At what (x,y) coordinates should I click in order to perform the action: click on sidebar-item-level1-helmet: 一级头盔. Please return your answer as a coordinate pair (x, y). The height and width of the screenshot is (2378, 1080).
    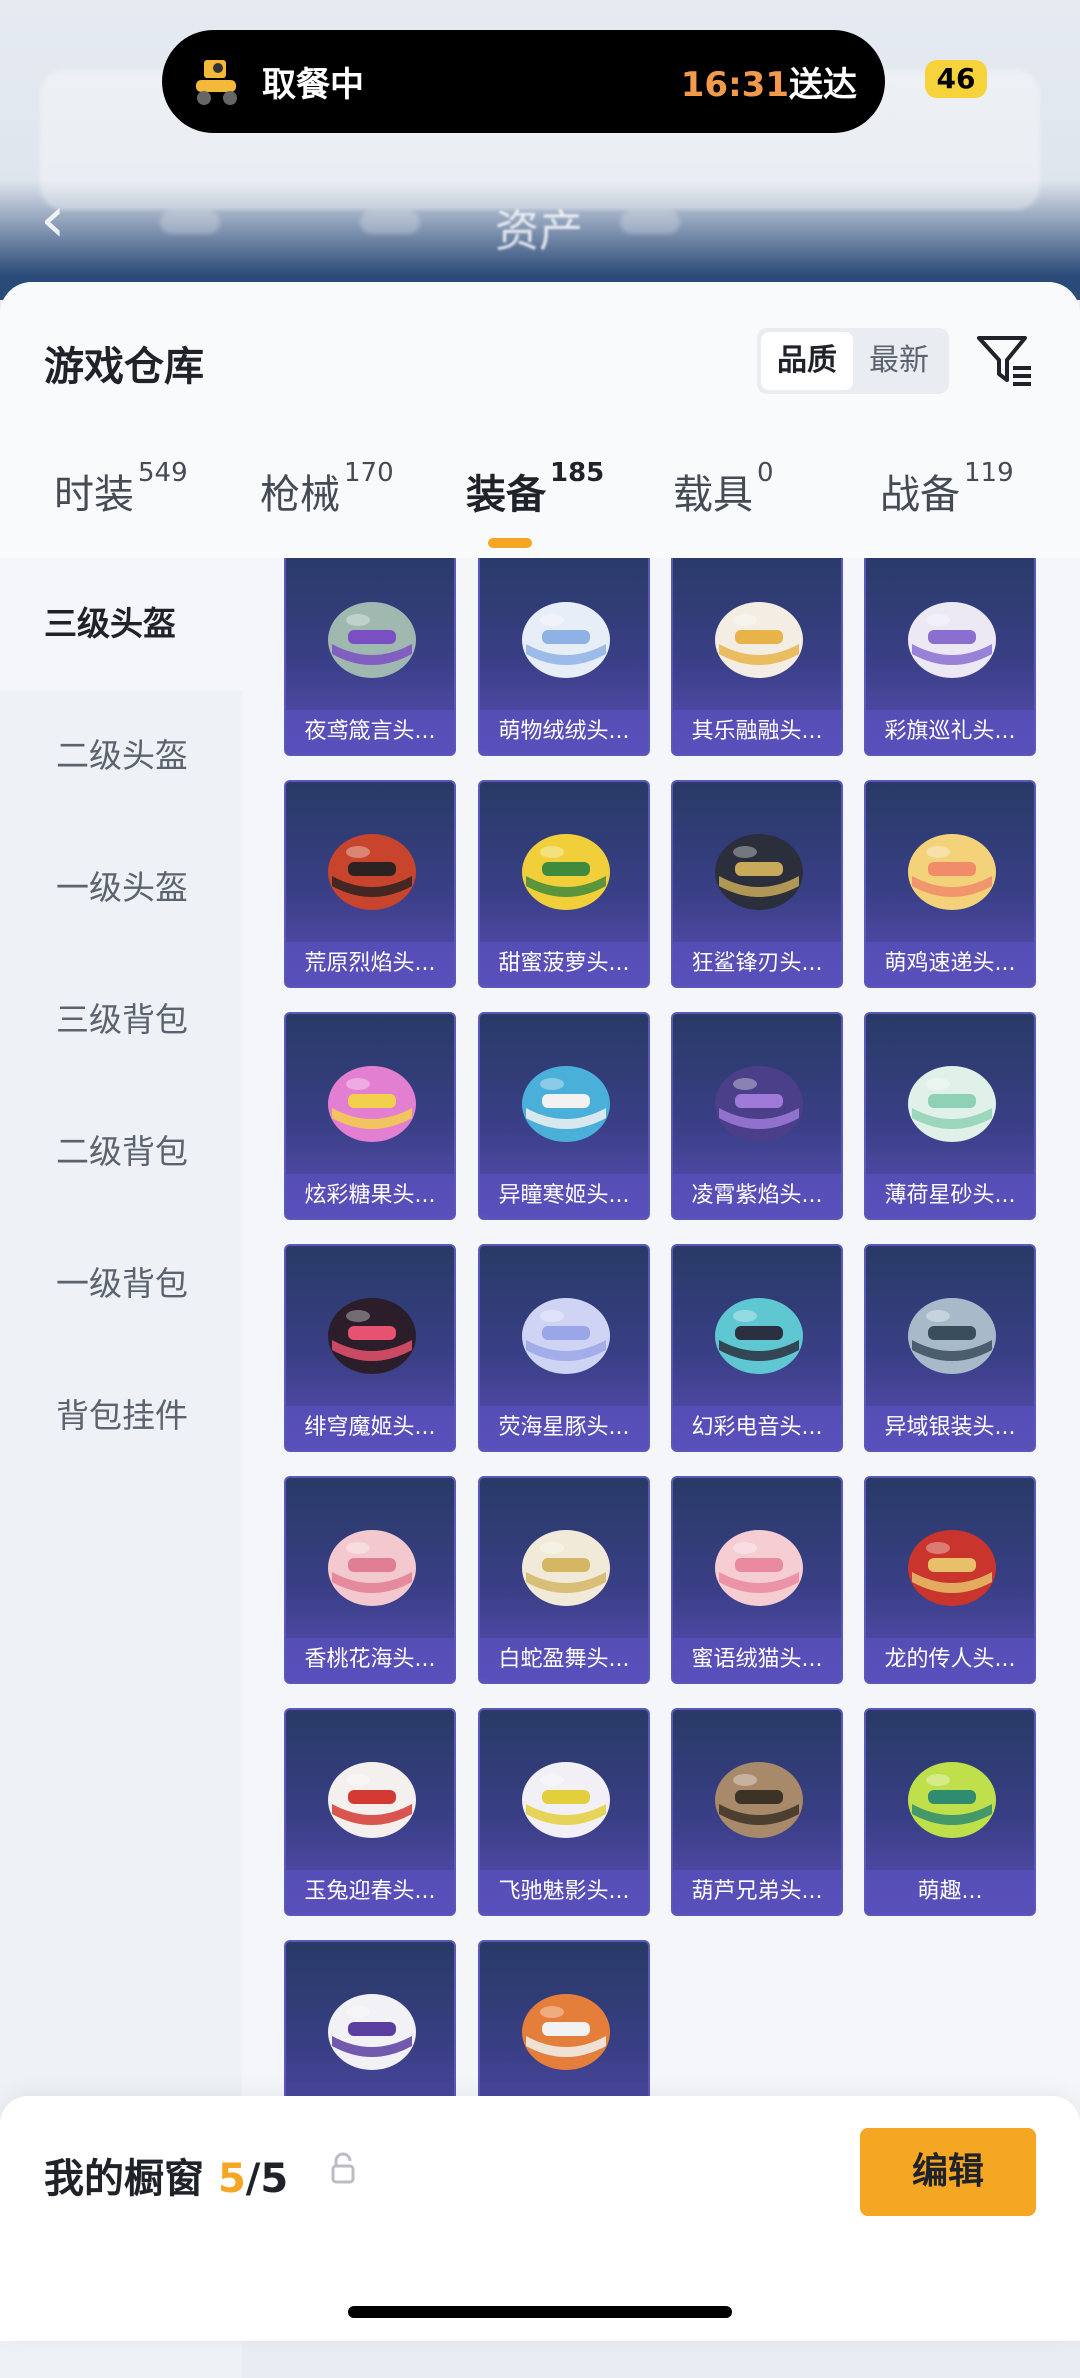
    Looking at the image, I should click on (121, 888).